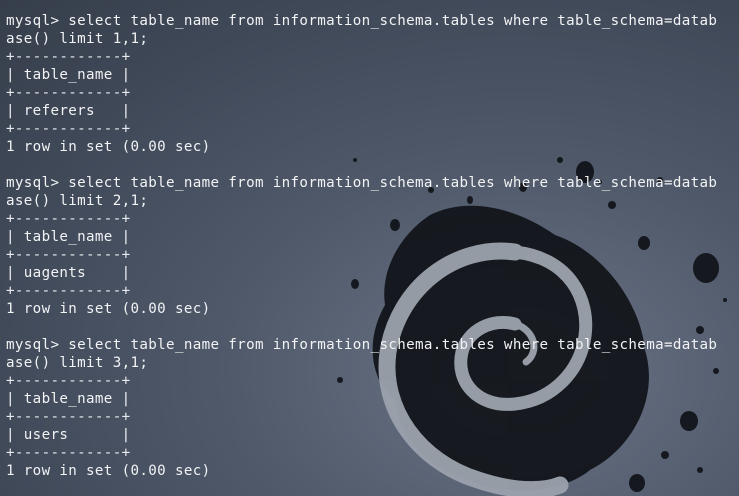  Describe the element at coordinates (77, 201) in the screenshot. I see `command-line: ase() limit 2,1;` at that location.